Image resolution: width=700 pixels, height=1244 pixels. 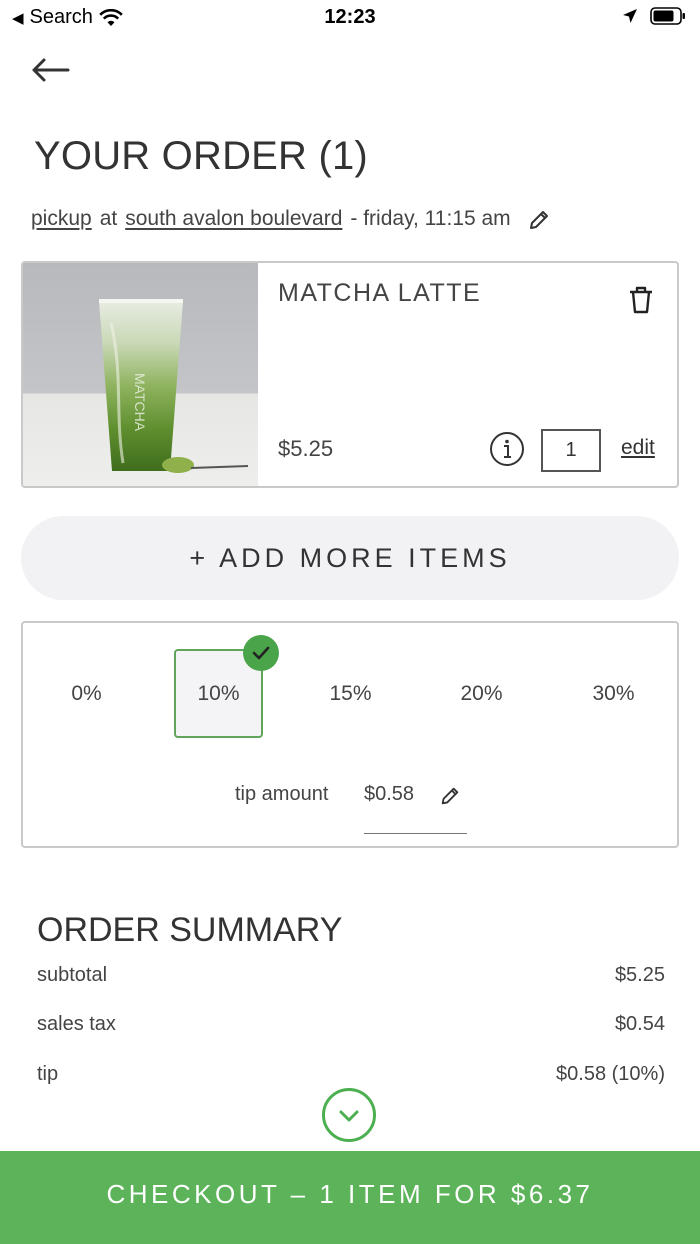 I want to click on tip-amount-value: $0.58, so click(x=389, y=794).